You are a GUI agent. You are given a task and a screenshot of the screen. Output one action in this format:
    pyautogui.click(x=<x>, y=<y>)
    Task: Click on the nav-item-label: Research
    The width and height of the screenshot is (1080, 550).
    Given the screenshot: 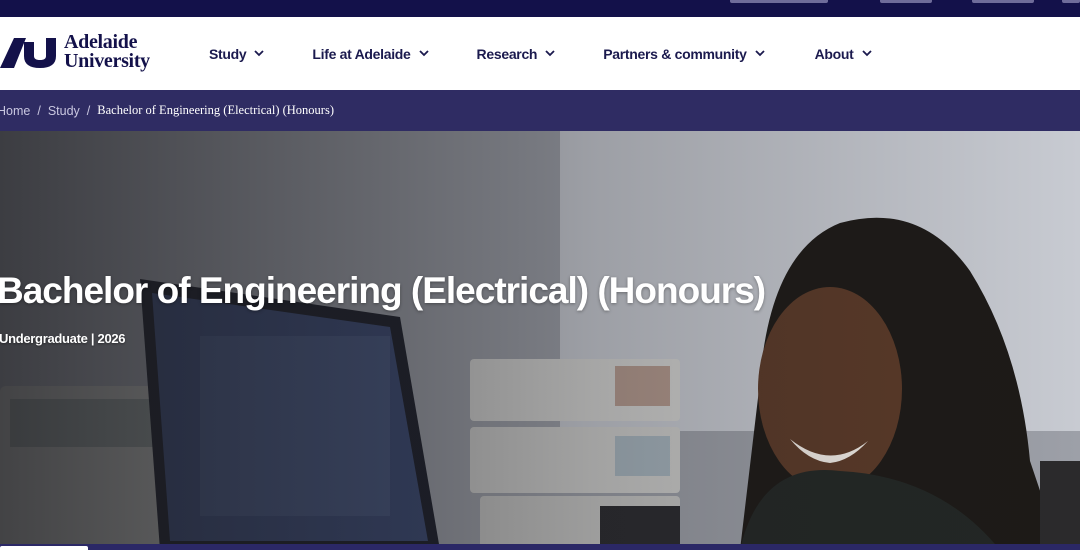 What is the action you would take?
    pyautogui.click(x=507, y=53)
    